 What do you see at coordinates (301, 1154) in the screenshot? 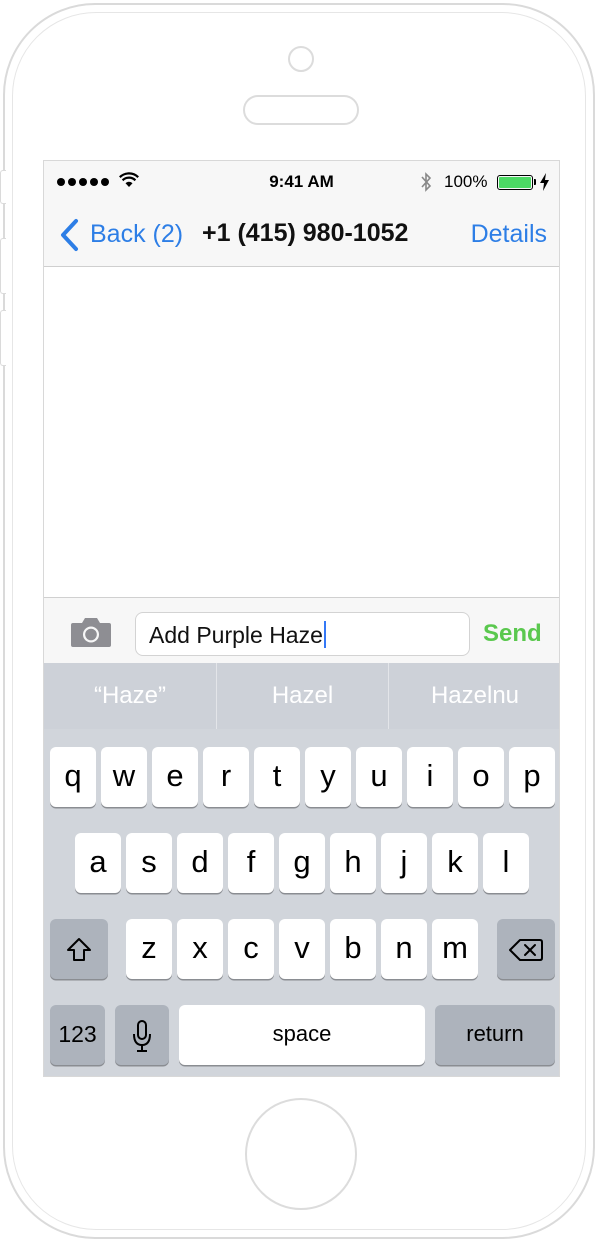
I see `home-button` at bounding box center [301, 1154].